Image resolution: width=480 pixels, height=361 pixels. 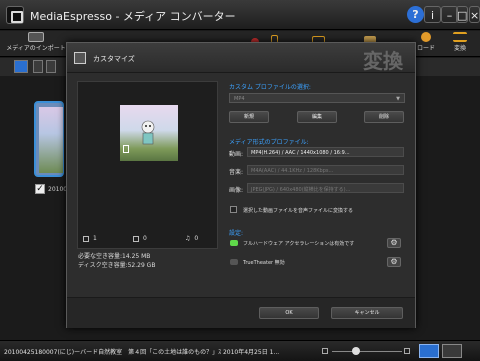 I want to click on trutheater-label: TrueTheater 無効, so click(x=264, y=263).